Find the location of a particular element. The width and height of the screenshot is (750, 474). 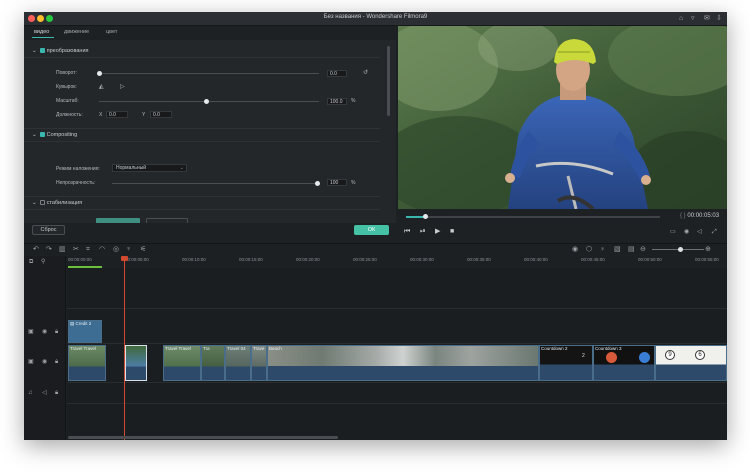

tab-video: видео is located at coordinates (41, 32).